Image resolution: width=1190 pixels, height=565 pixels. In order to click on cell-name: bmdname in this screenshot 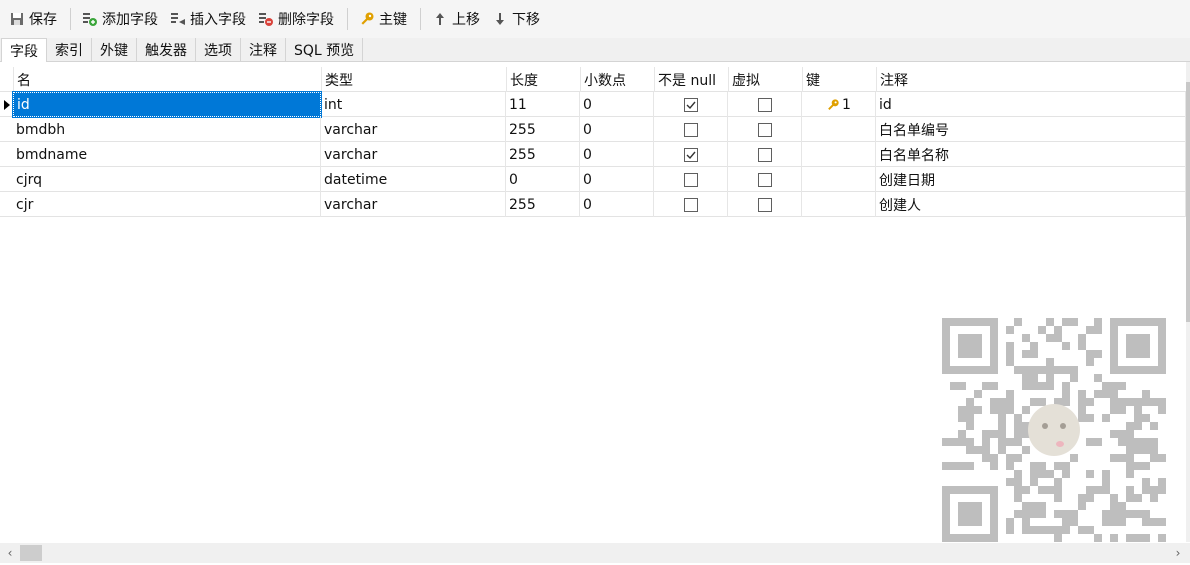, I will do `click(167, 154)`.